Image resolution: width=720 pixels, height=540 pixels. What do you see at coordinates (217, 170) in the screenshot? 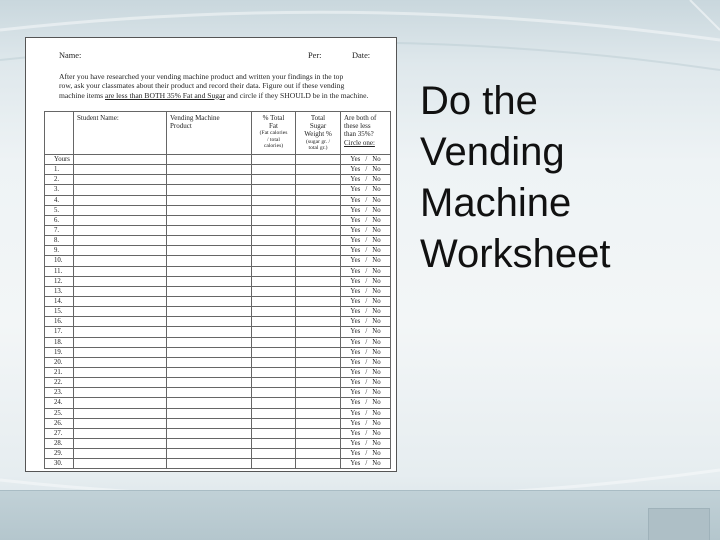
I see `table-row: 1. Yes / No` at bounding box center [217, 170].